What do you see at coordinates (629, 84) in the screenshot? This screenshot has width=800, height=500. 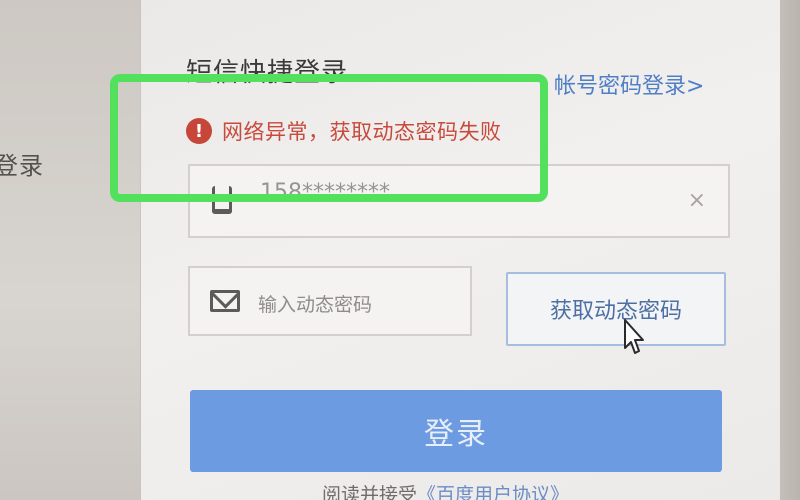 I see `account-password-login-link: 帐号密码登录>` at bounding box center [629, 84].